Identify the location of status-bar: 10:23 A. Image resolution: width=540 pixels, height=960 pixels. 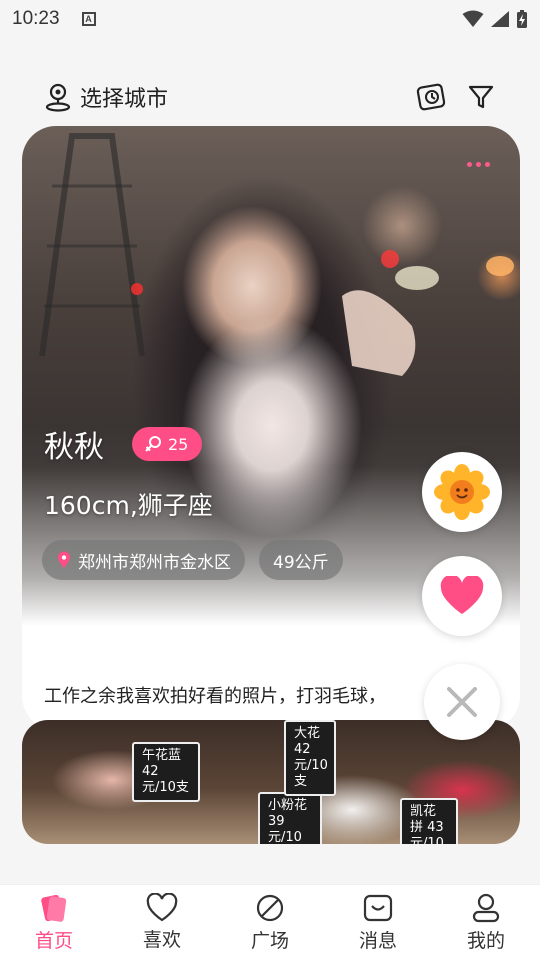
(270, 19).